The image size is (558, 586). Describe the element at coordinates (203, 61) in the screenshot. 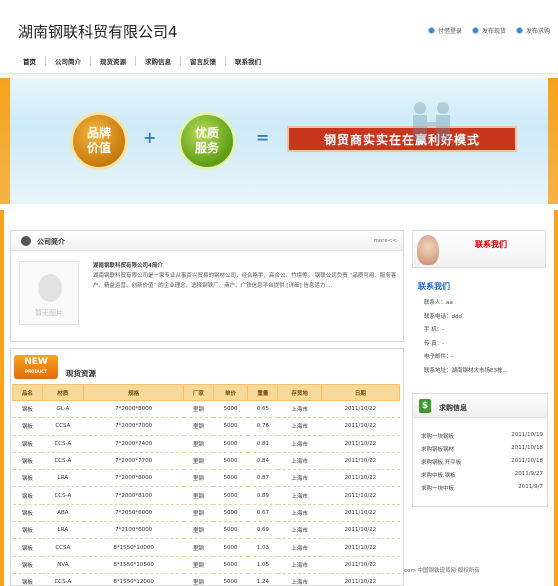

I see `nav-feedback: 留言反馈` at that location.